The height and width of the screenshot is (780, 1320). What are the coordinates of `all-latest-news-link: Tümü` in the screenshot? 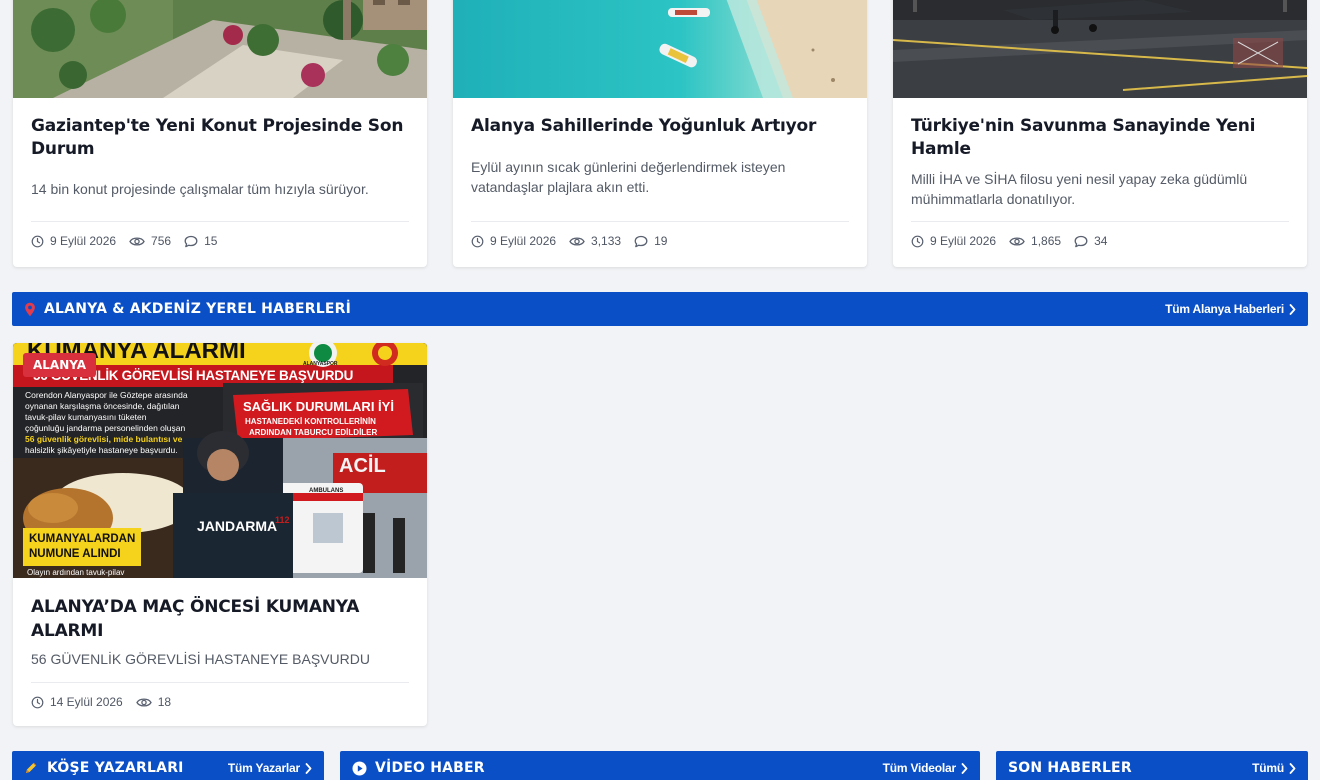 It's located at (1274, 768).